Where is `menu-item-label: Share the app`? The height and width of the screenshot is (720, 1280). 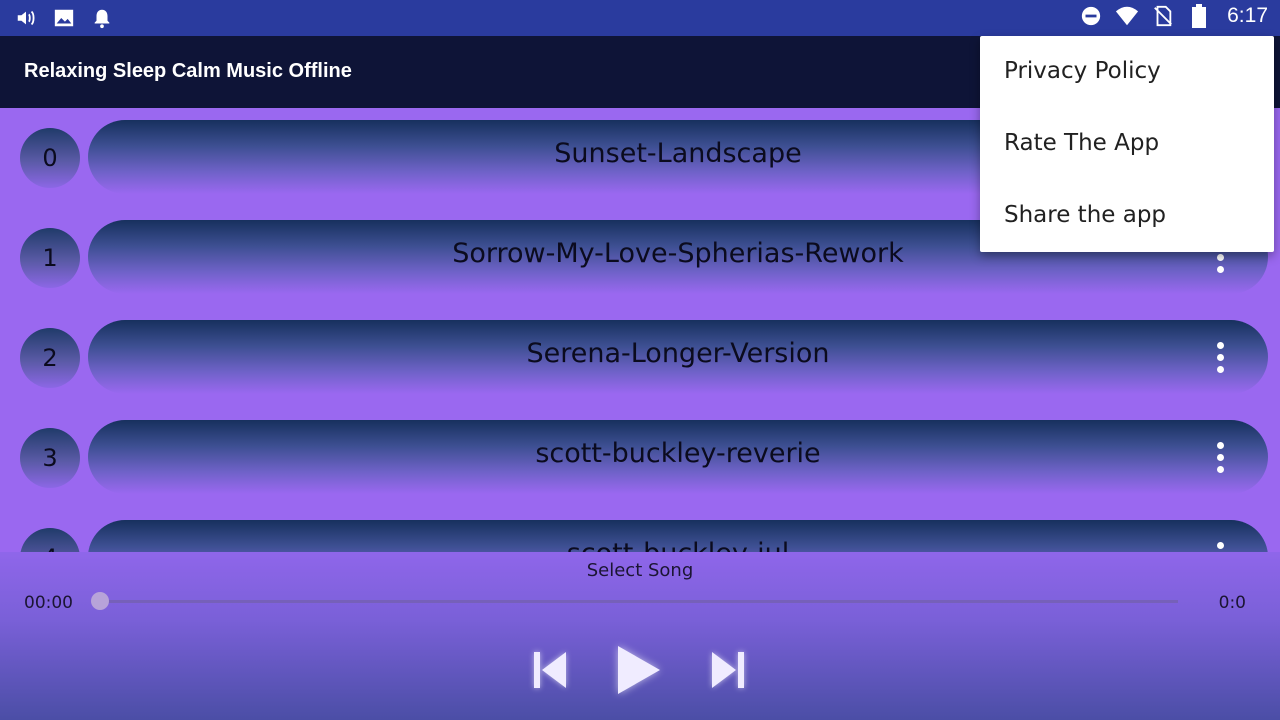
menu-item-label: Share the app is located at coordinates (1085, 215).